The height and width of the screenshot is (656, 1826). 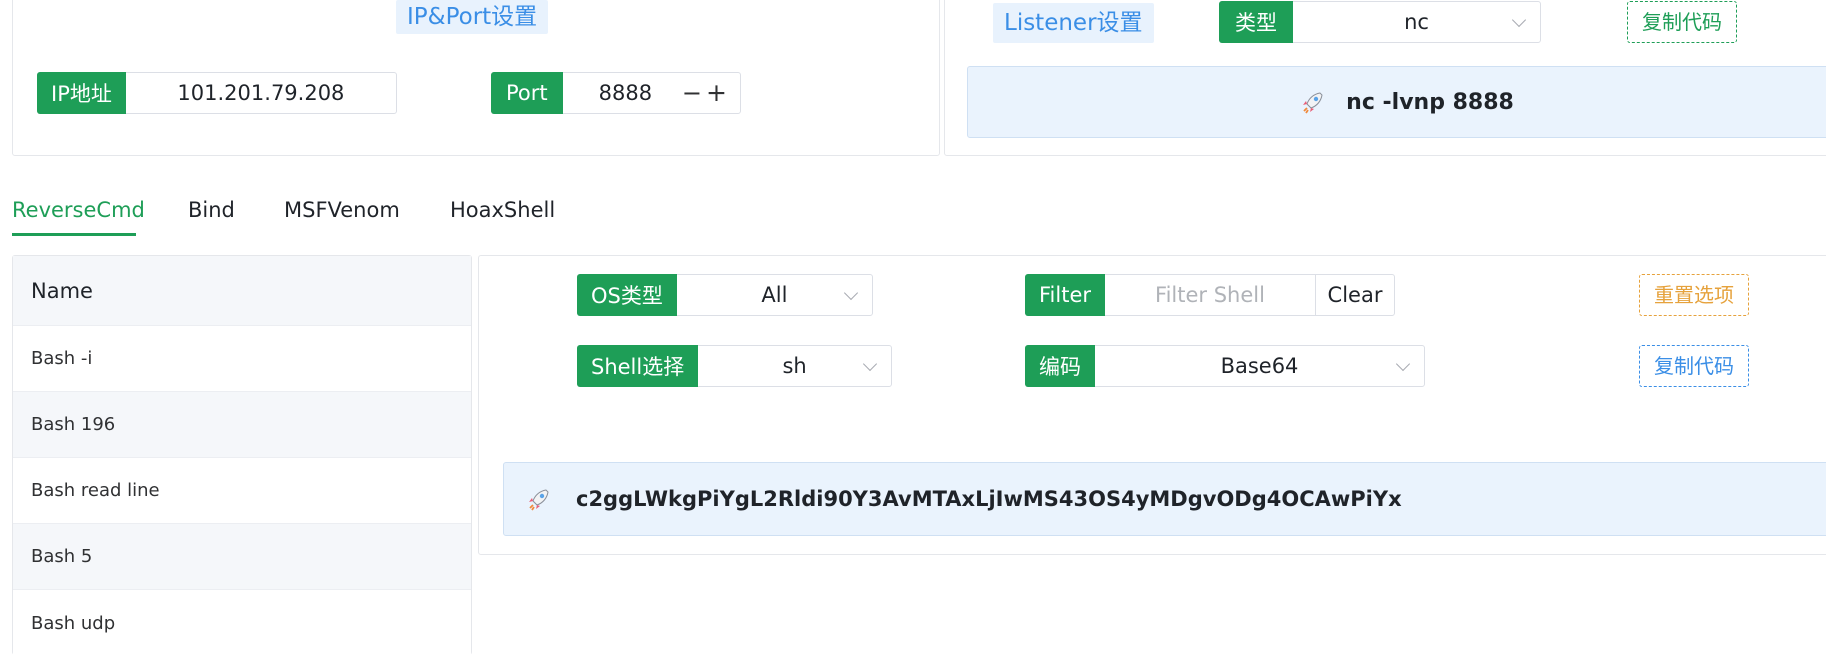 What do you see at coordinates (1060, 366) in the screenshot?
I see `encoding-label: 编码` at bounding box center [1060, 366].